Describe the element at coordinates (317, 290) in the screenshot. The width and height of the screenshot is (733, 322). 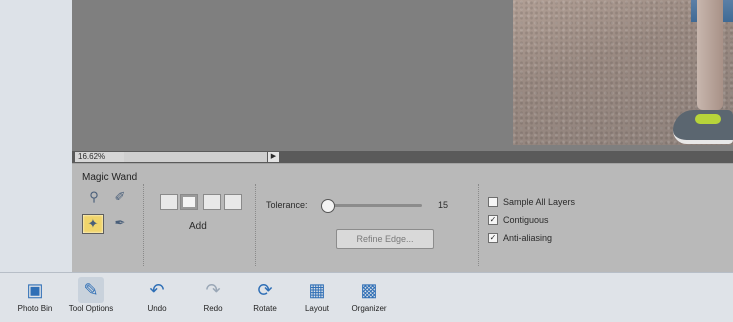
I see `layout-icon: ▦` at that location.